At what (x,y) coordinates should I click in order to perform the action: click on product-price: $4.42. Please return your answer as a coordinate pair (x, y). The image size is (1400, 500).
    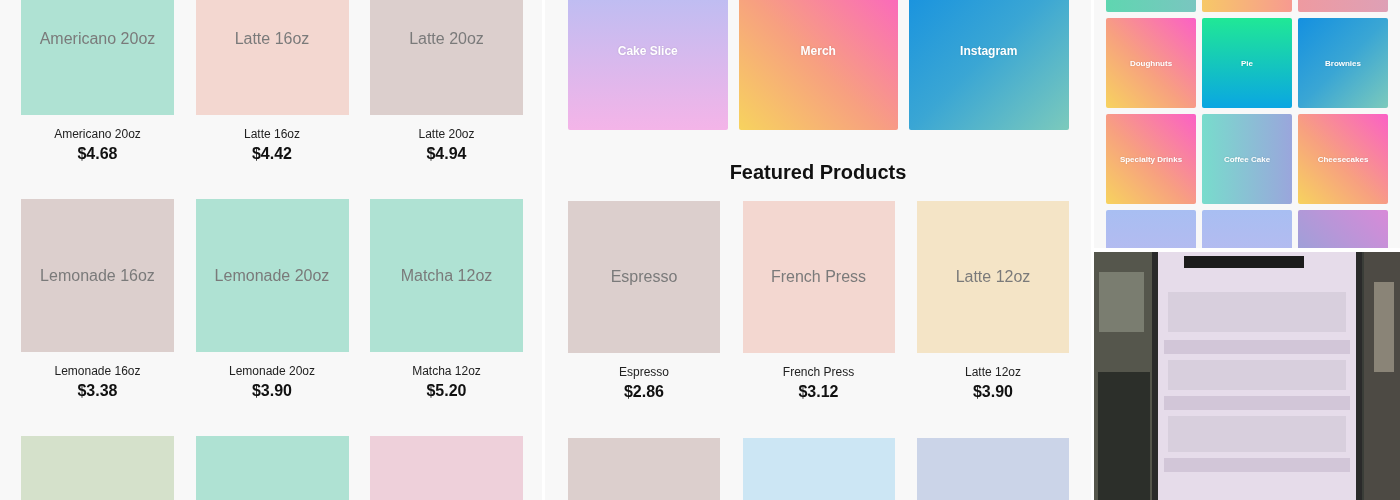
    Looking at the image, I should click on (271, 154).